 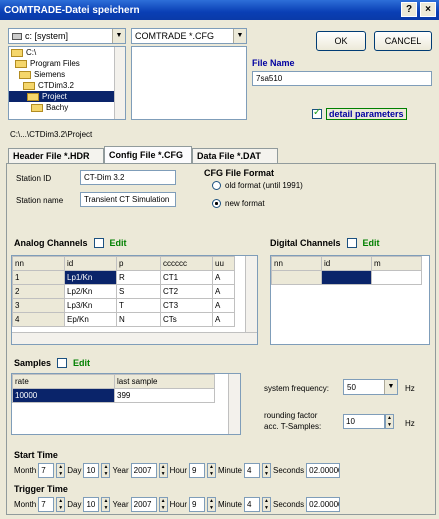 I want to click on detail-parameters-checkbox, so click(x=317, y=113).